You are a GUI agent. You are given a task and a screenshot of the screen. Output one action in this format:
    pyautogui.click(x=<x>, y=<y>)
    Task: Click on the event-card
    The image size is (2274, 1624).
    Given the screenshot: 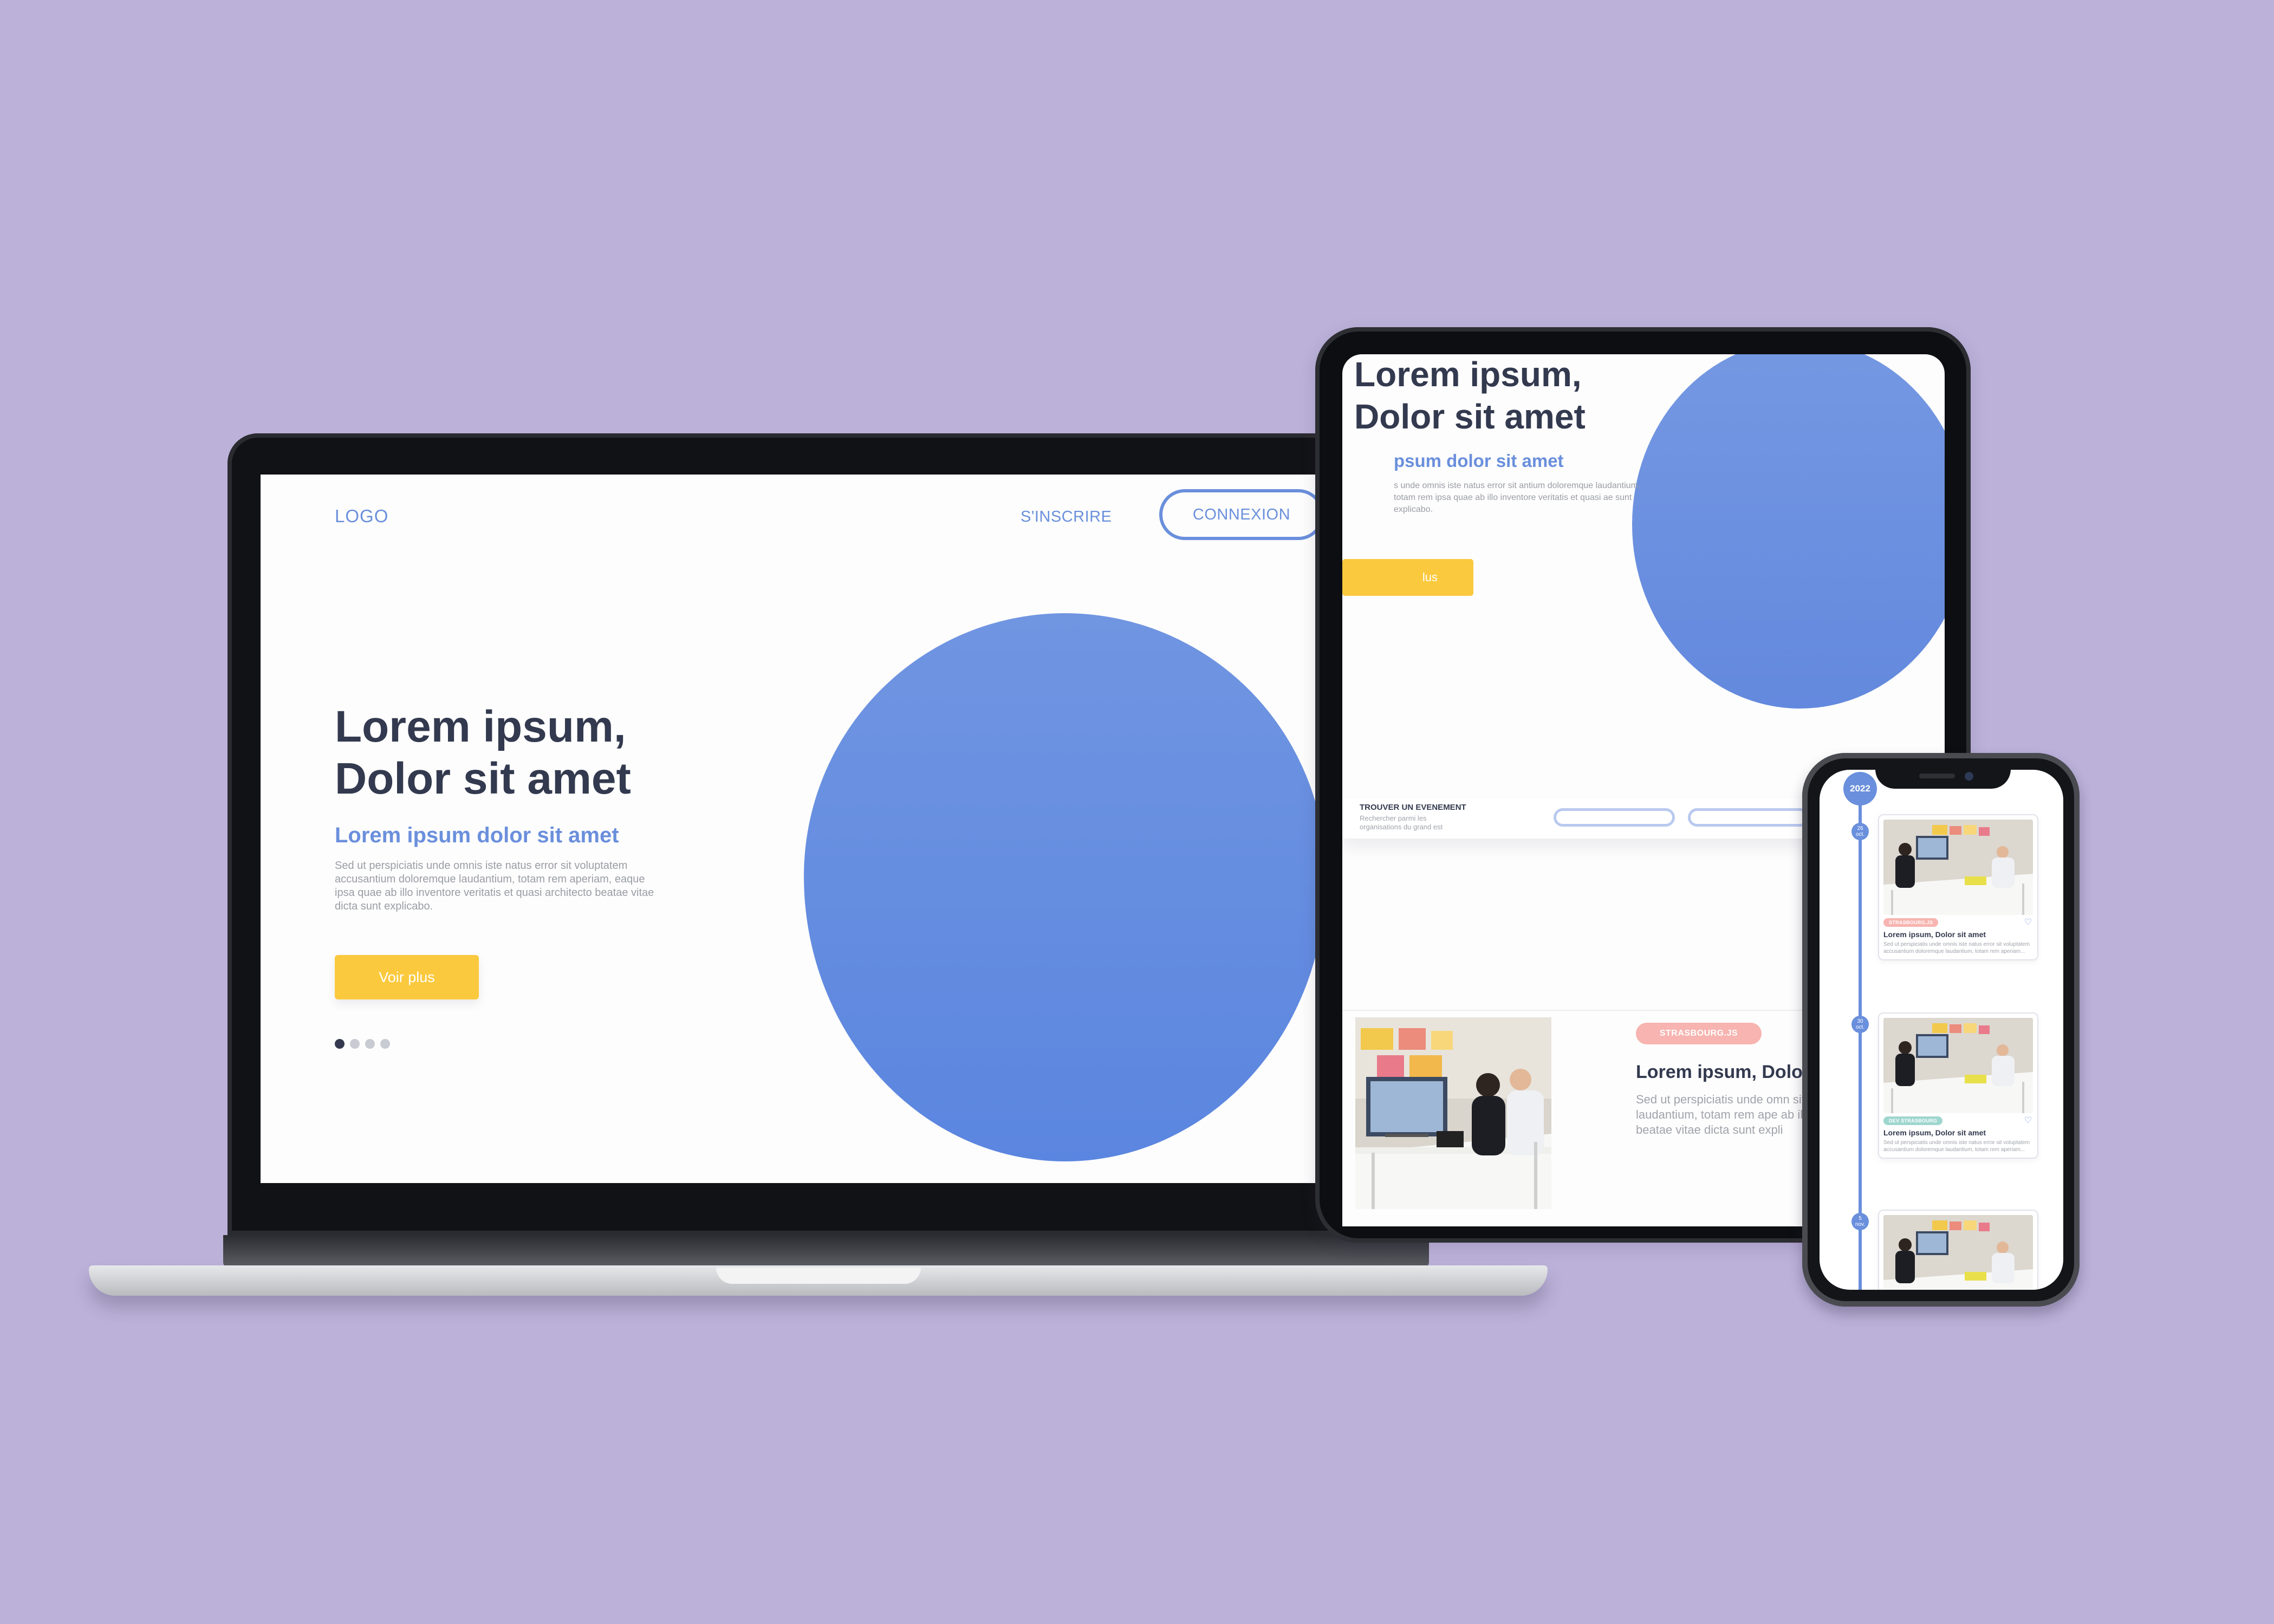 What is the action you would take?
    pyautogui.click(x=1958, y=1250)
    